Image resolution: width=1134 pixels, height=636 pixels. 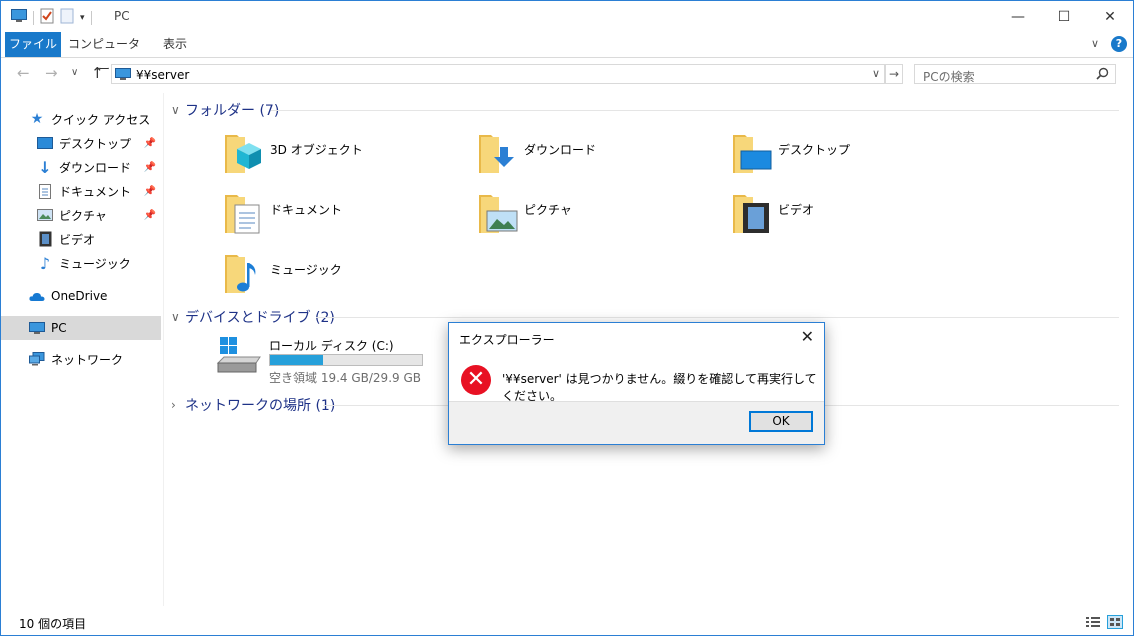 I want to click on close-button: ✕, so click(x=1110, y=16).